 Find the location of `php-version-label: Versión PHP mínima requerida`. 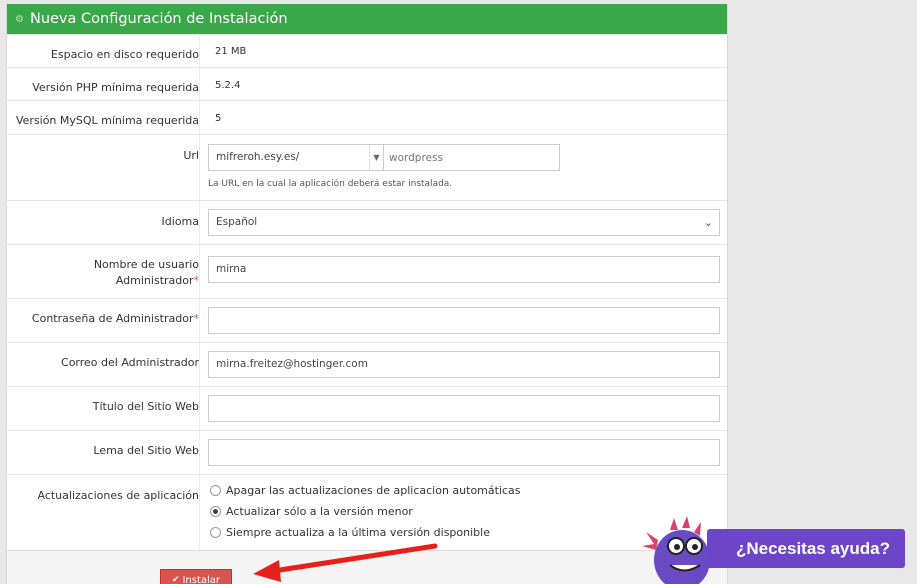

php-version-label: Versión PHP mínima requerida is located at coordinates (115, 87).